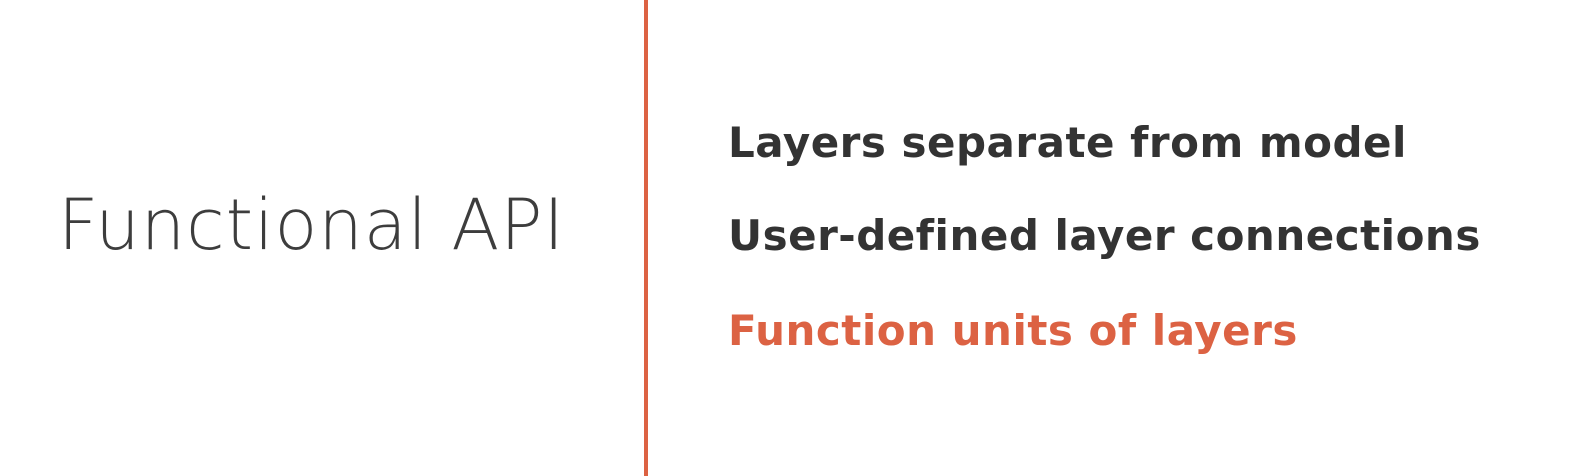 Image resolution: width=1578 pixels, height=476 pixels. What do you see at coordinates (312, 225) in the screenshot?
I see `slide-title: Functional API` at bounding box center [312, 225].